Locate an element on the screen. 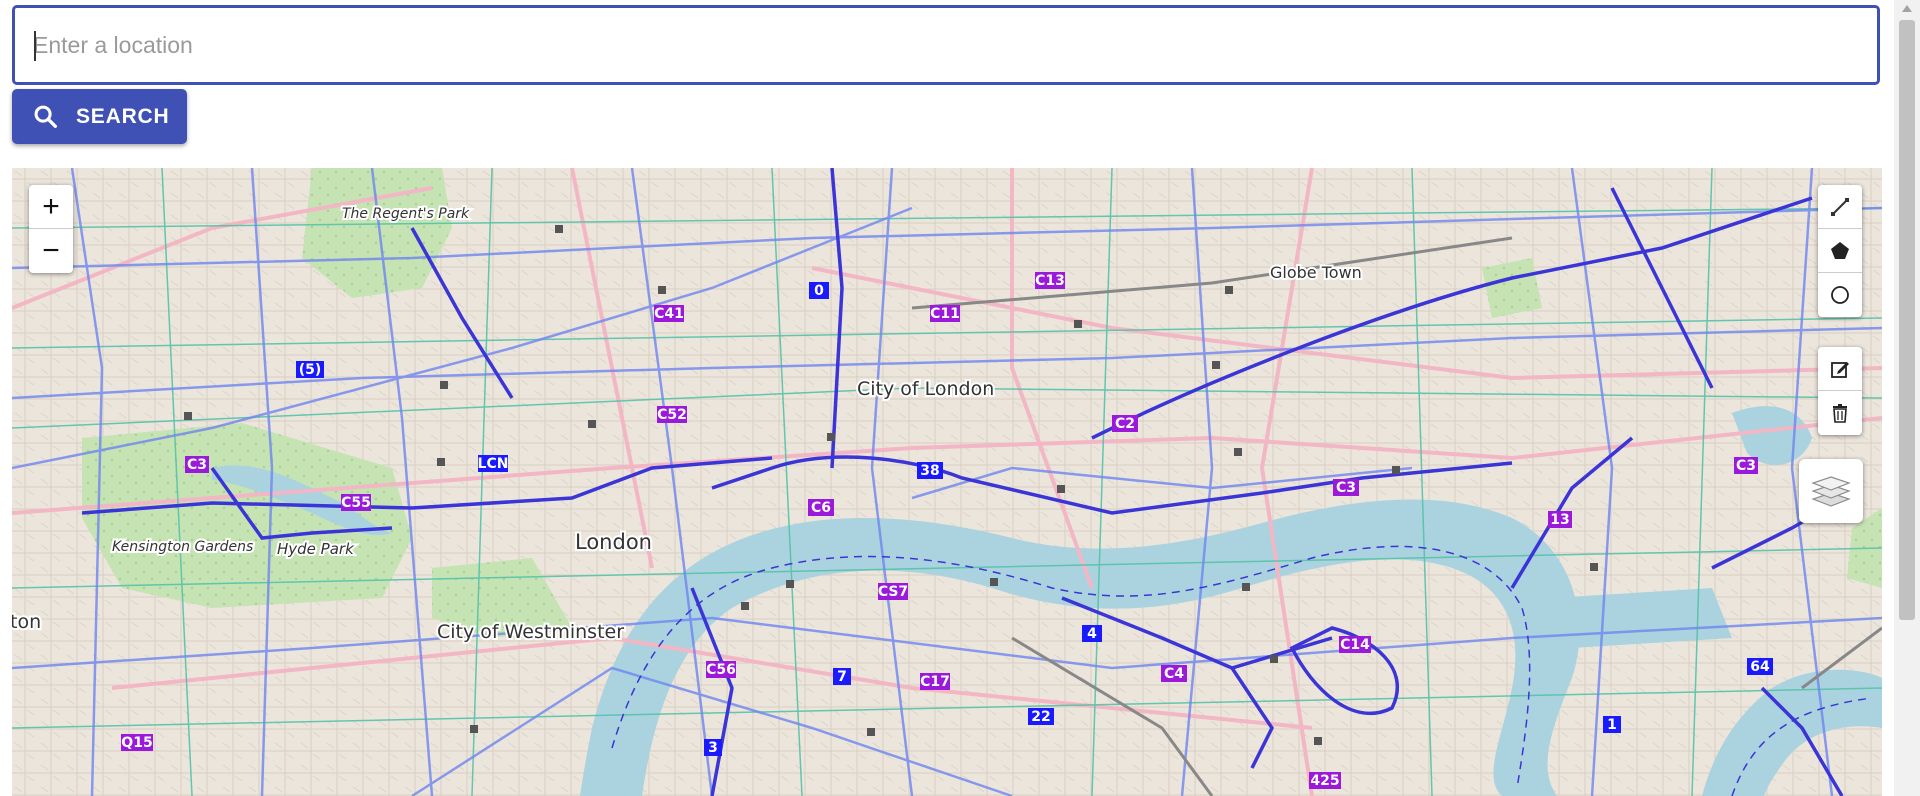 The height and width of the screenshot is (796, 1920). route-badge: 13 is located at coordinates (1559, 520).